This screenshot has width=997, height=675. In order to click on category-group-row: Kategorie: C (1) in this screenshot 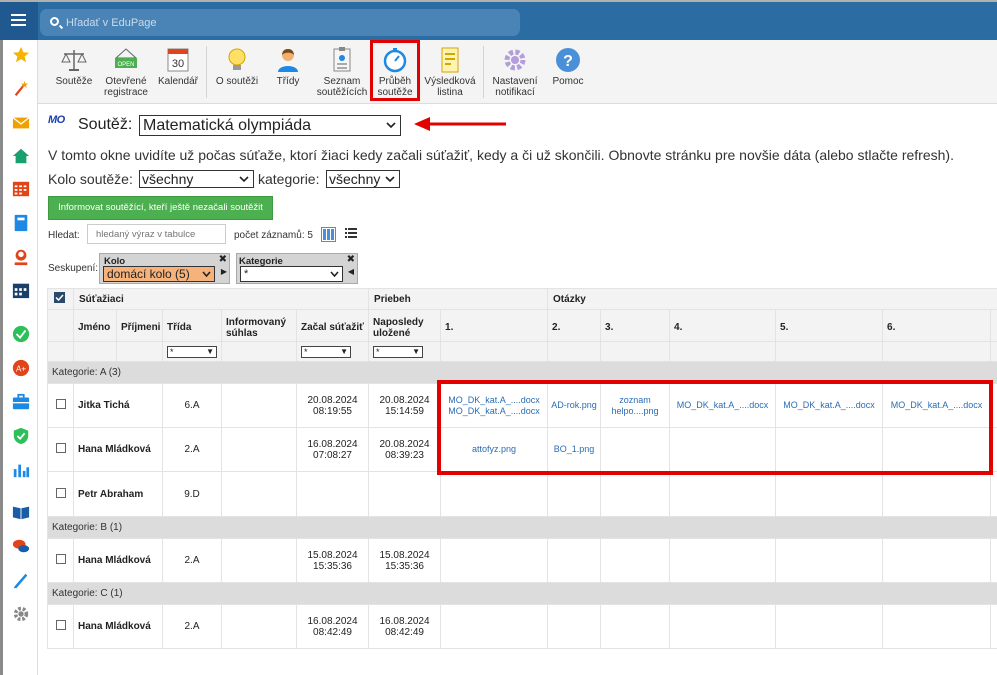, I will do `click(521, 593)`.